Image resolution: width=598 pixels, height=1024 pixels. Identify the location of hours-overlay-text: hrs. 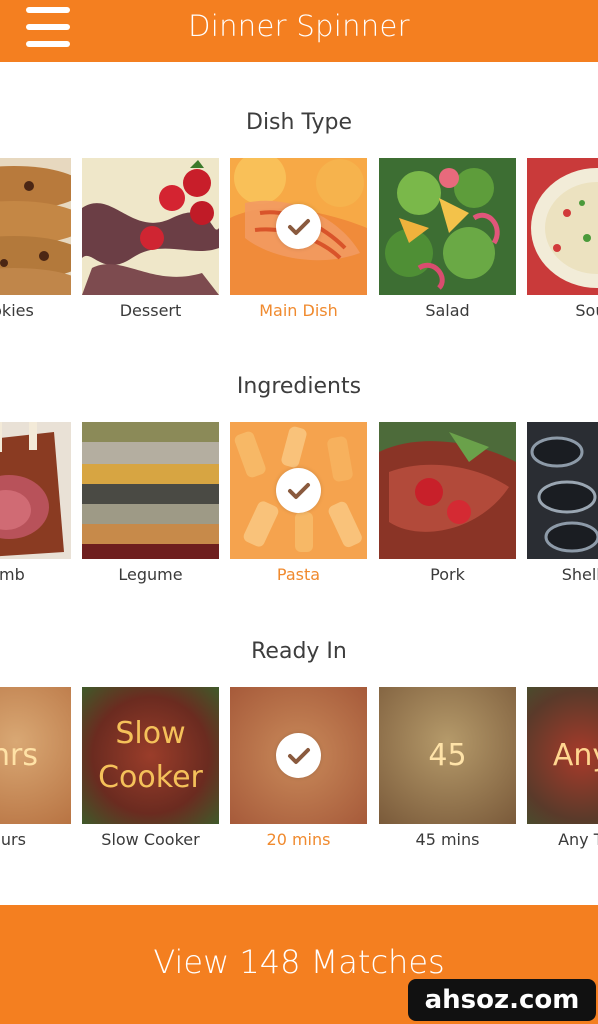
(19, 755).